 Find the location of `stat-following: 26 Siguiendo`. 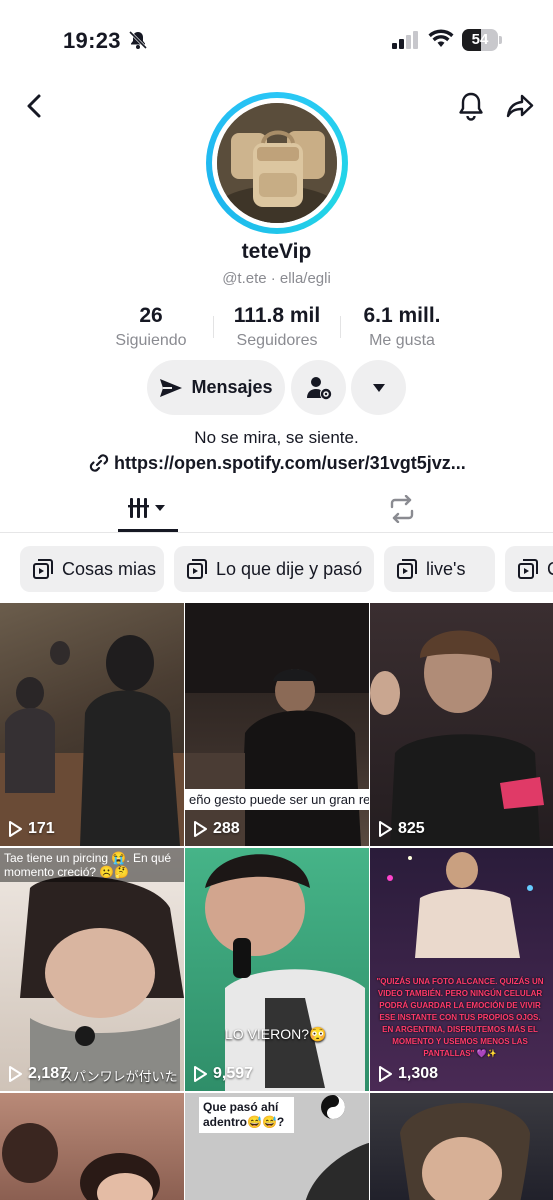

stat-following: 26 Siguiendo is located at coordinates (151, 327).